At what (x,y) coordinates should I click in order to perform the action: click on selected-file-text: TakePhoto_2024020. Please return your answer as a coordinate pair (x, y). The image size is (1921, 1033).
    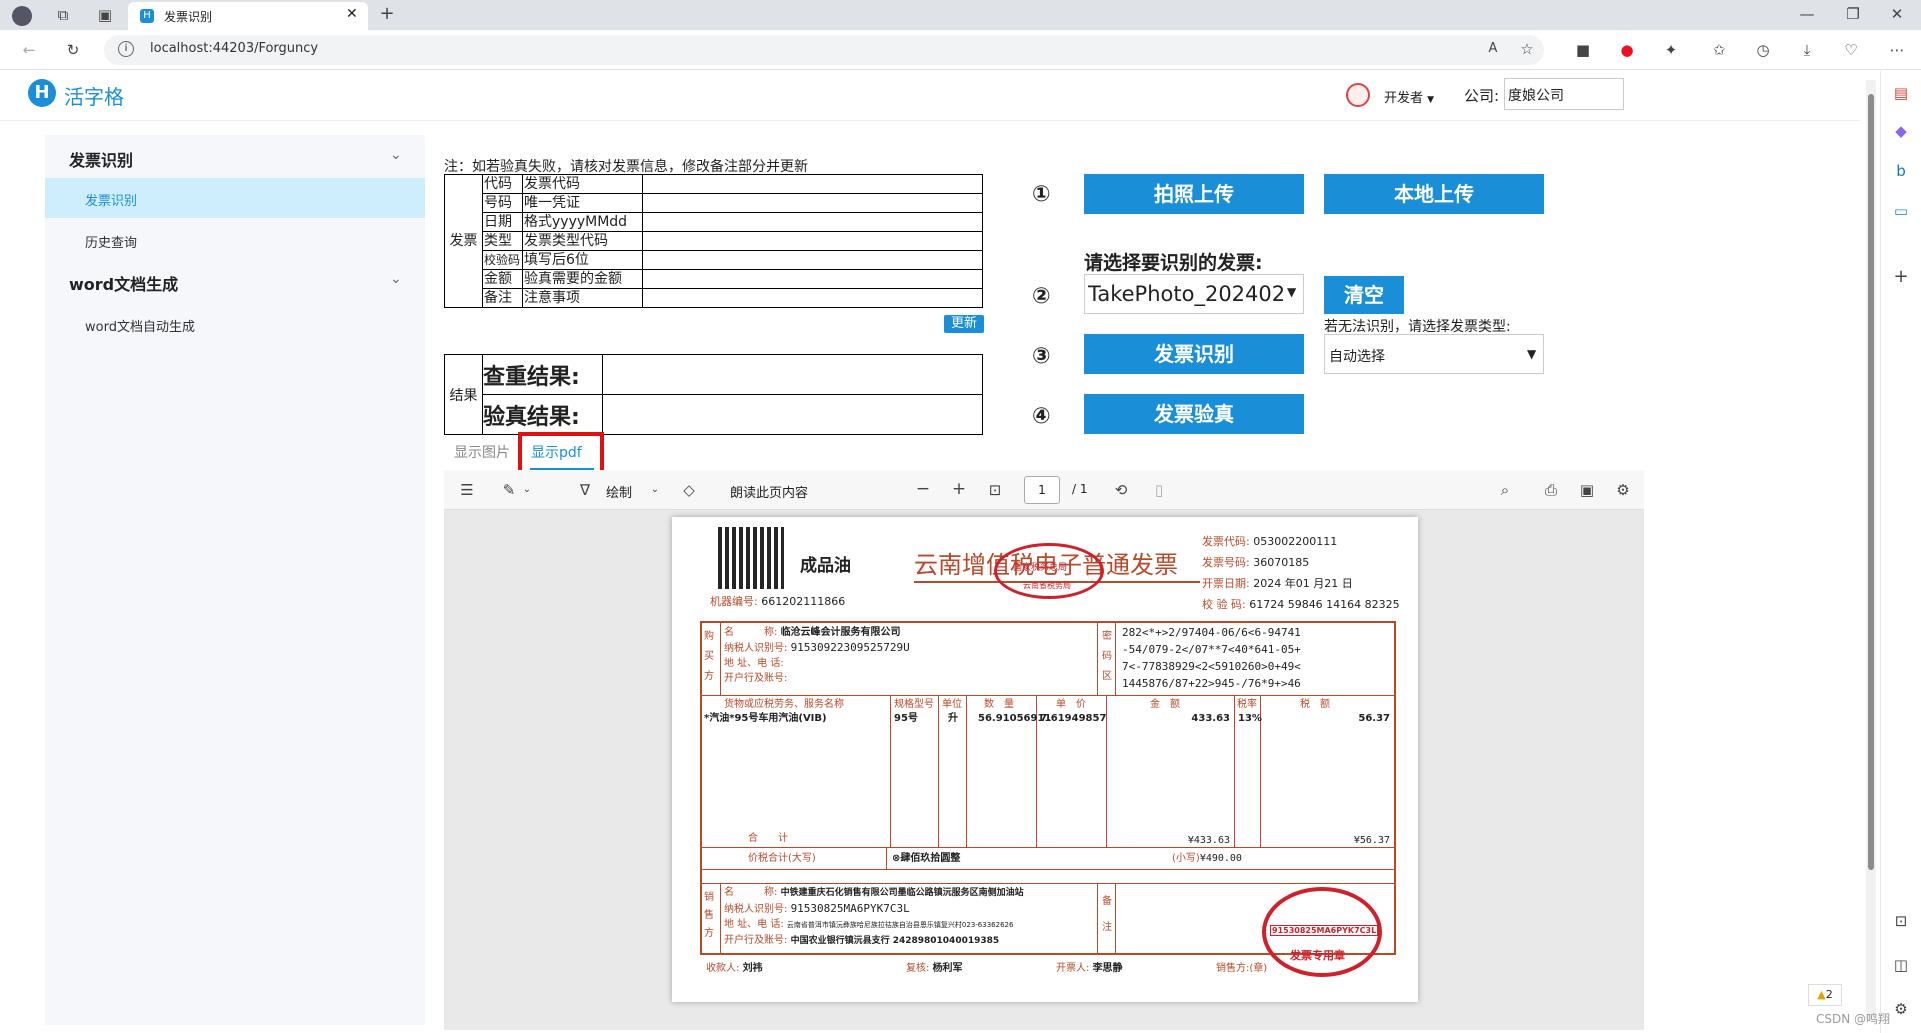
    Looking at the image, I should click on (1186, 294).